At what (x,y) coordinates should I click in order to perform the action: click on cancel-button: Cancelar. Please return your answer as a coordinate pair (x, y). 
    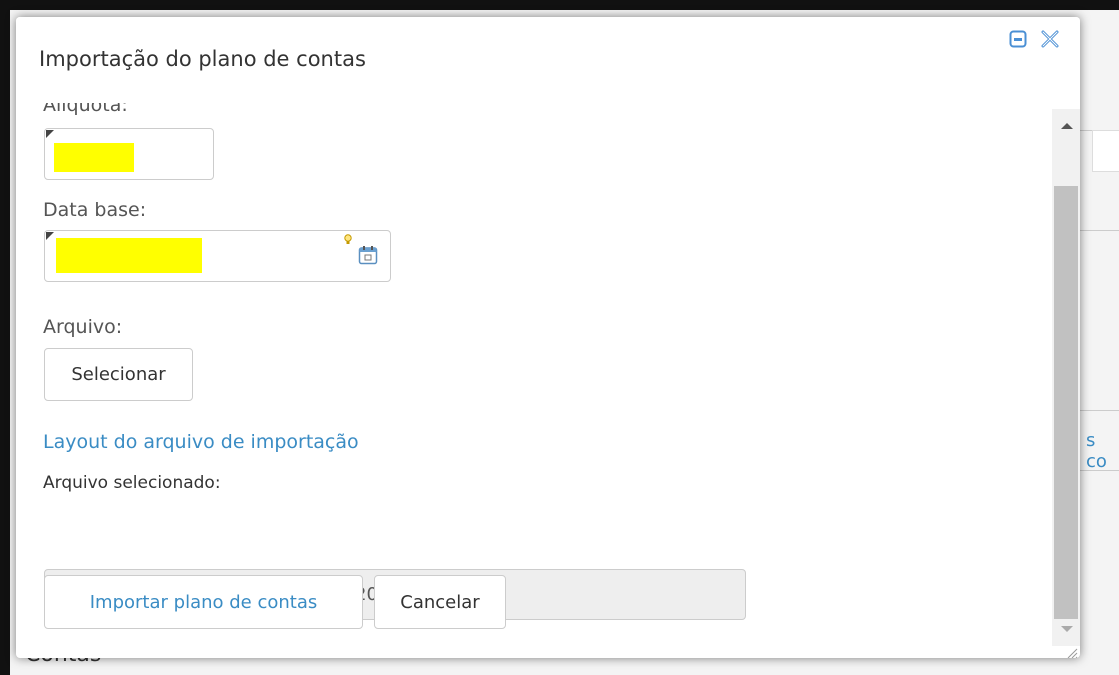
    Looking at the image, I should click on (440, 602).